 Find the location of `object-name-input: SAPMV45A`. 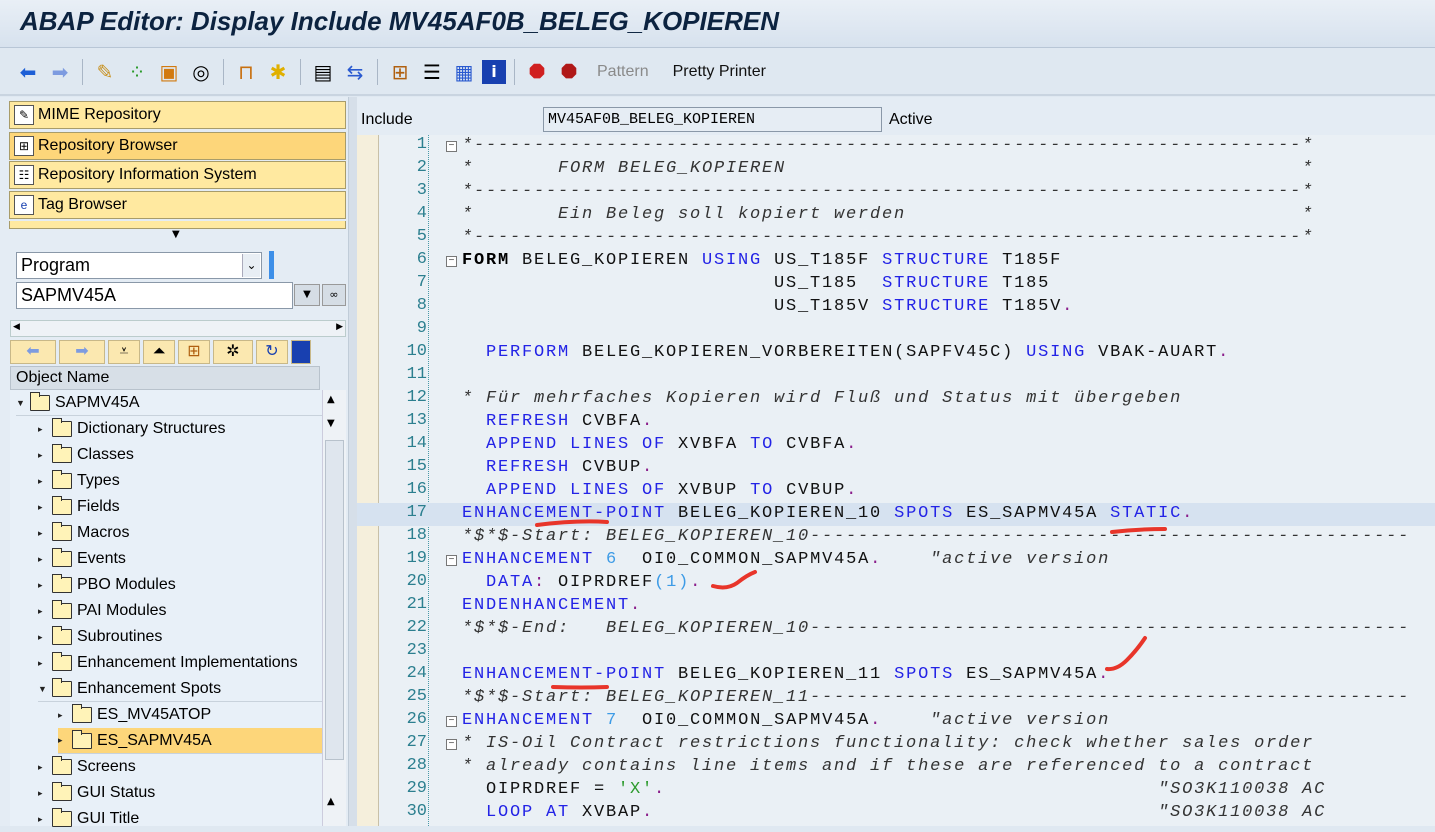

object-name-input: SAPMV45A is located at coordinates (154, 295).